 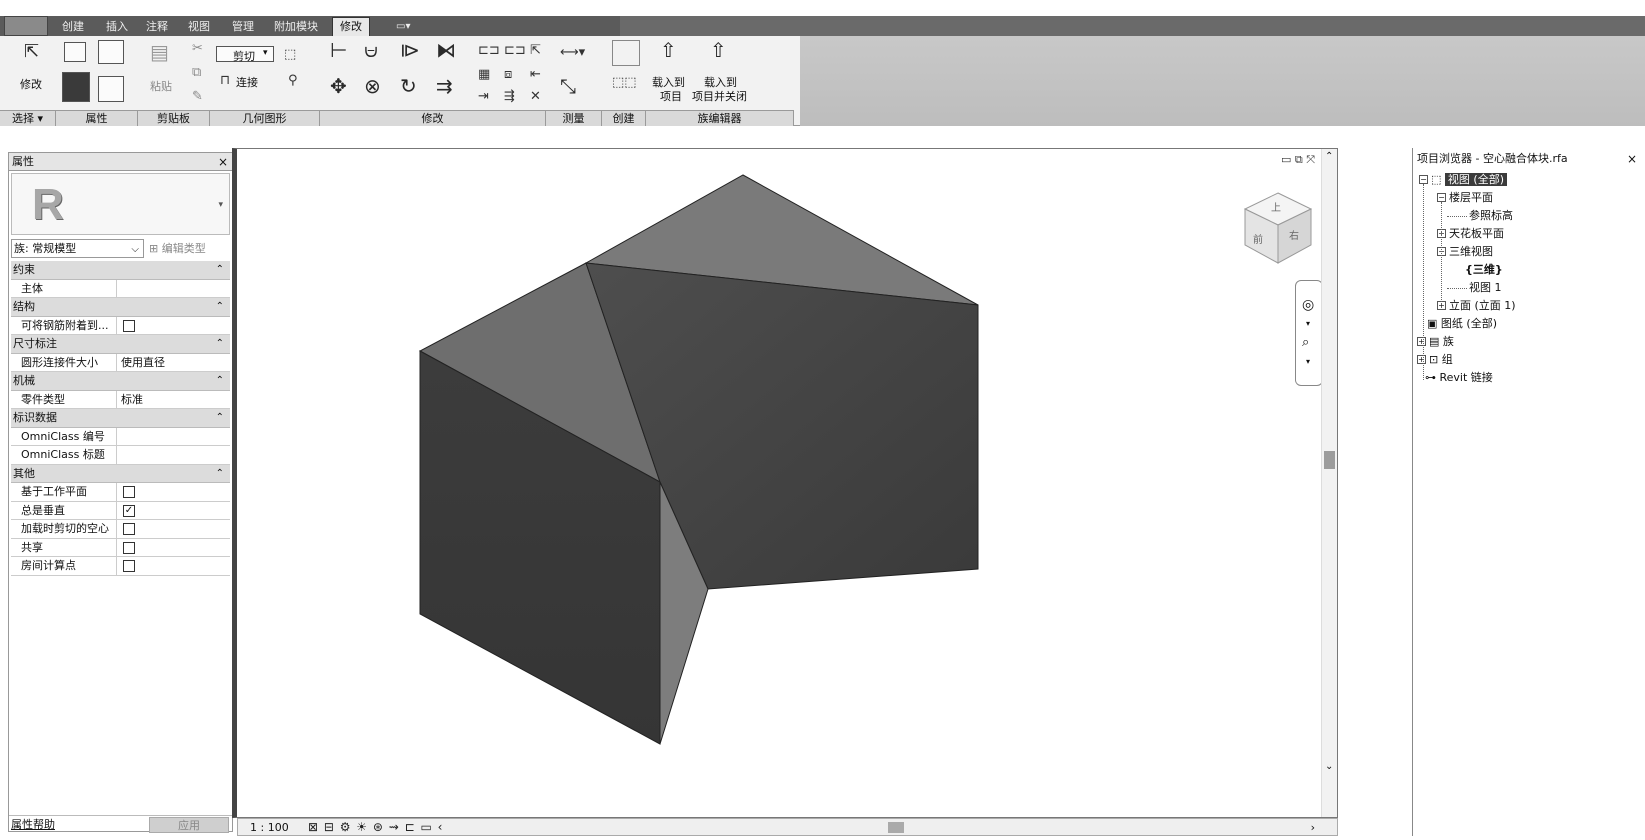 I want to click on split-element-icon: ⊏⊐, so click(x=489, y=50).